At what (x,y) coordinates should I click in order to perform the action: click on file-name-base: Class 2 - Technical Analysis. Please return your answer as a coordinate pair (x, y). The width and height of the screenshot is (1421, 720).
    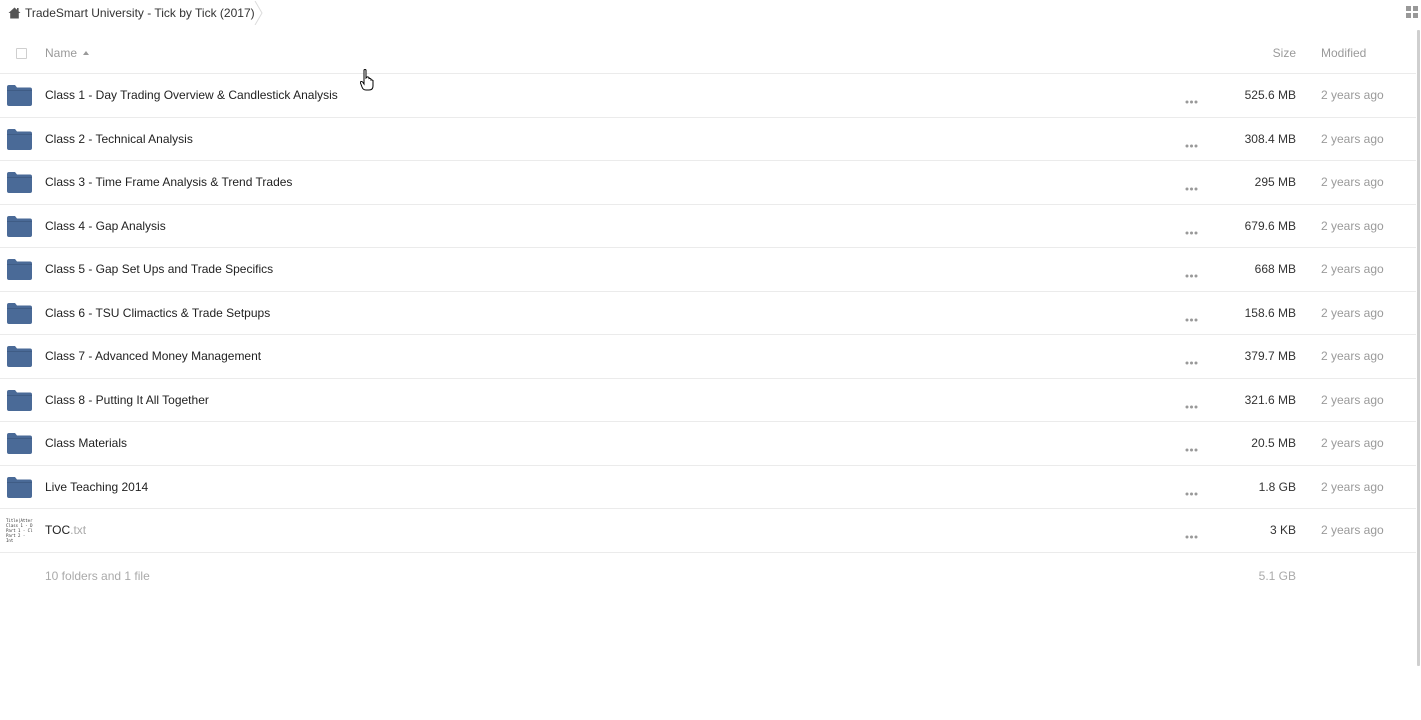
    Looking at the image, I should click on (119, 138).